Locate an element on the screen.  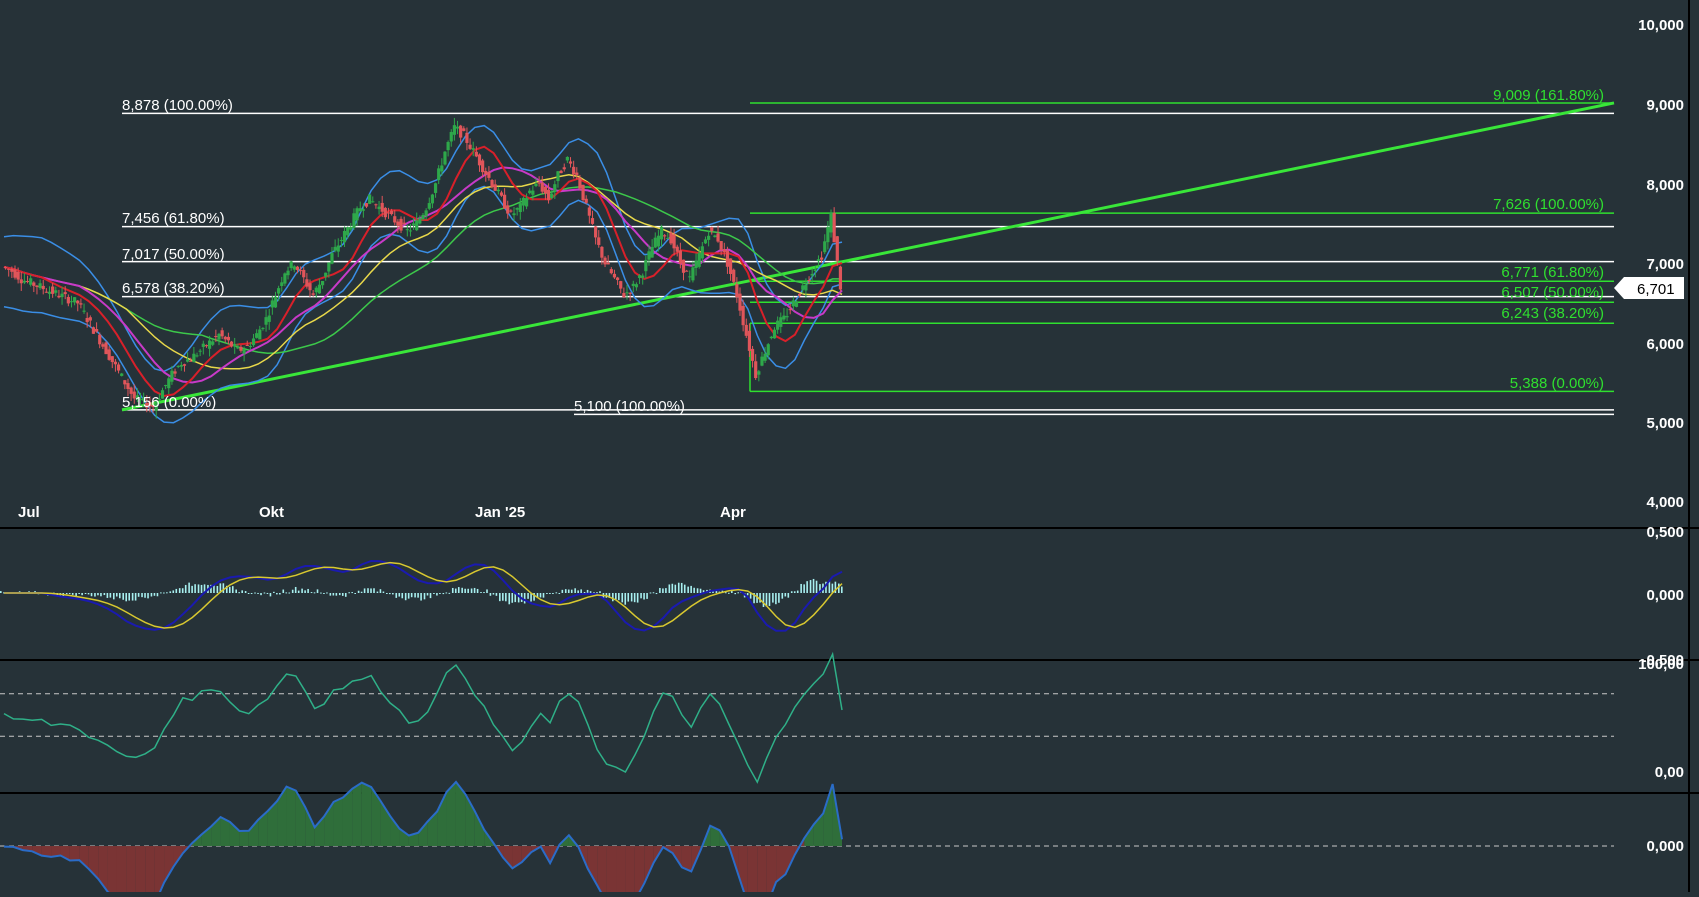
rsi-tick-label: 0,00 is located at coordinates (1669, 772).